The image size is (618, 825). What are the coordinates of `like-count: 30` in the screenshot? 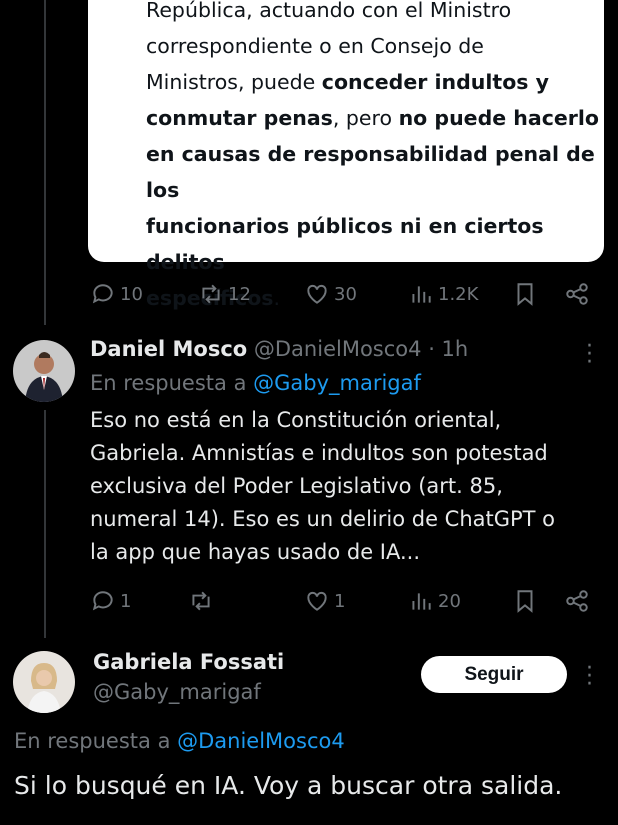 It's located at (345, 294).